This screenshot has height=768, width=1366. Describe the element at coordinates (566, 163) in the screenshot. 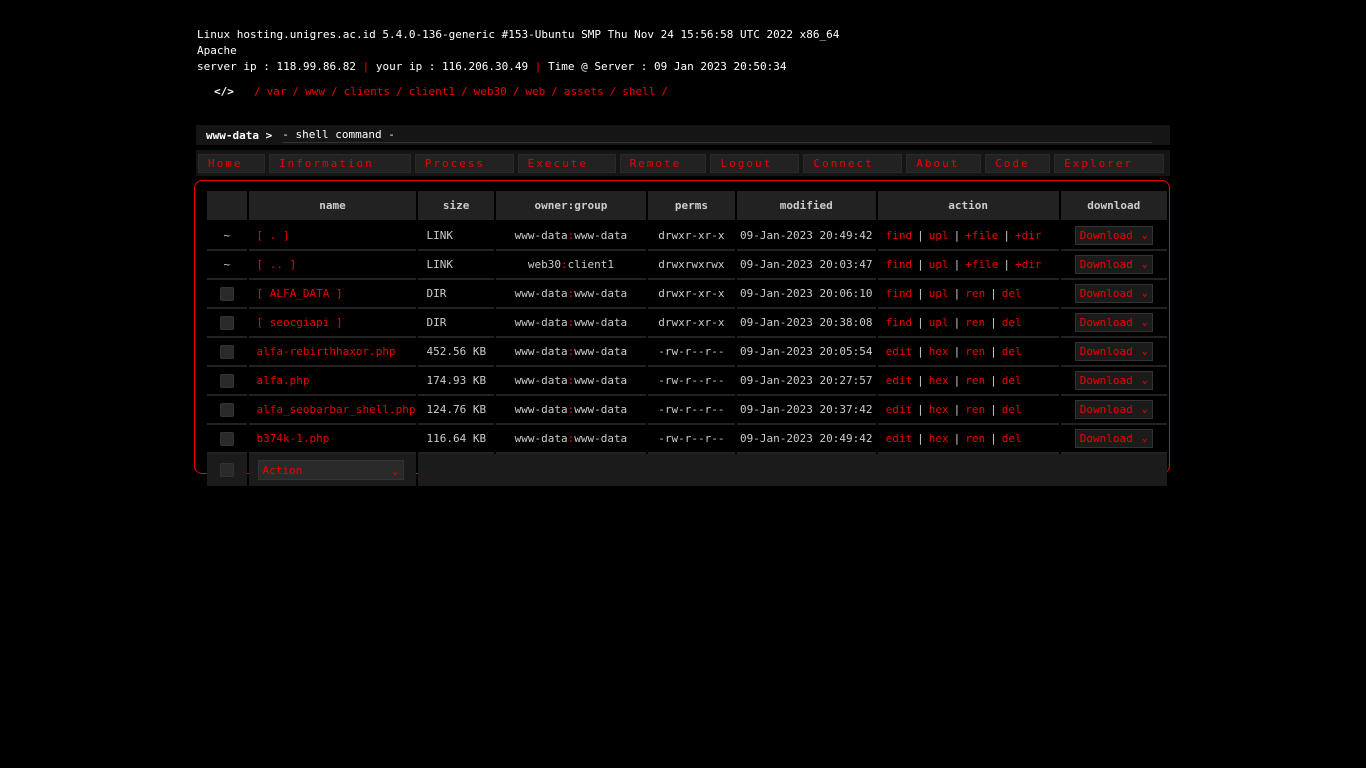

I see `menu-execute: Execute` at that location.